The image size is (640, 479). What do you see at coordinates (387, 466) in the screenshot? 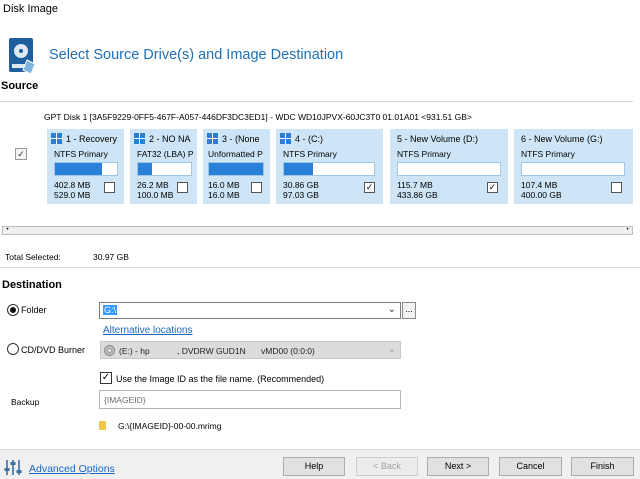
I see `back-button: < Back` at bounding box center [387, 466].